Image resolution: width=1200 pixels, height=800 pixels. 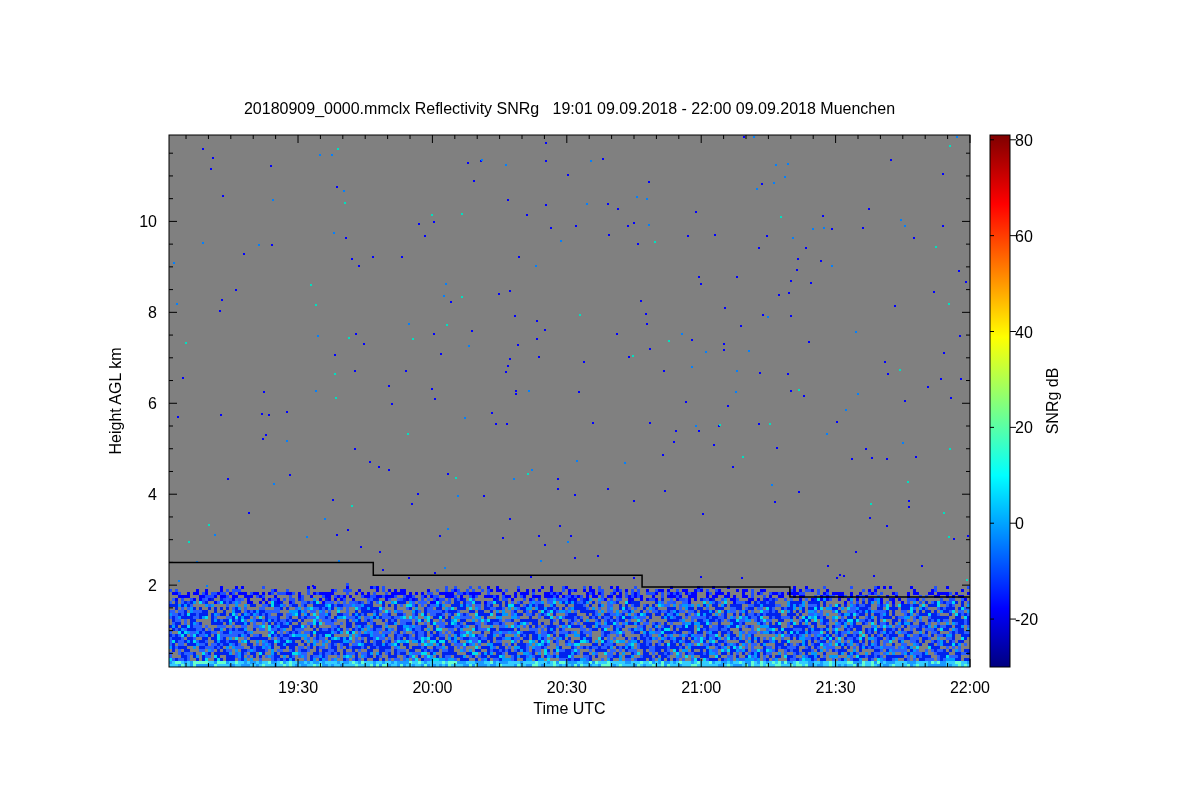 What do you see at coordinates (1024, 332) in the screenshot?
I see `colorbar-tick-label: 40` at bounding box center [1024, 332].